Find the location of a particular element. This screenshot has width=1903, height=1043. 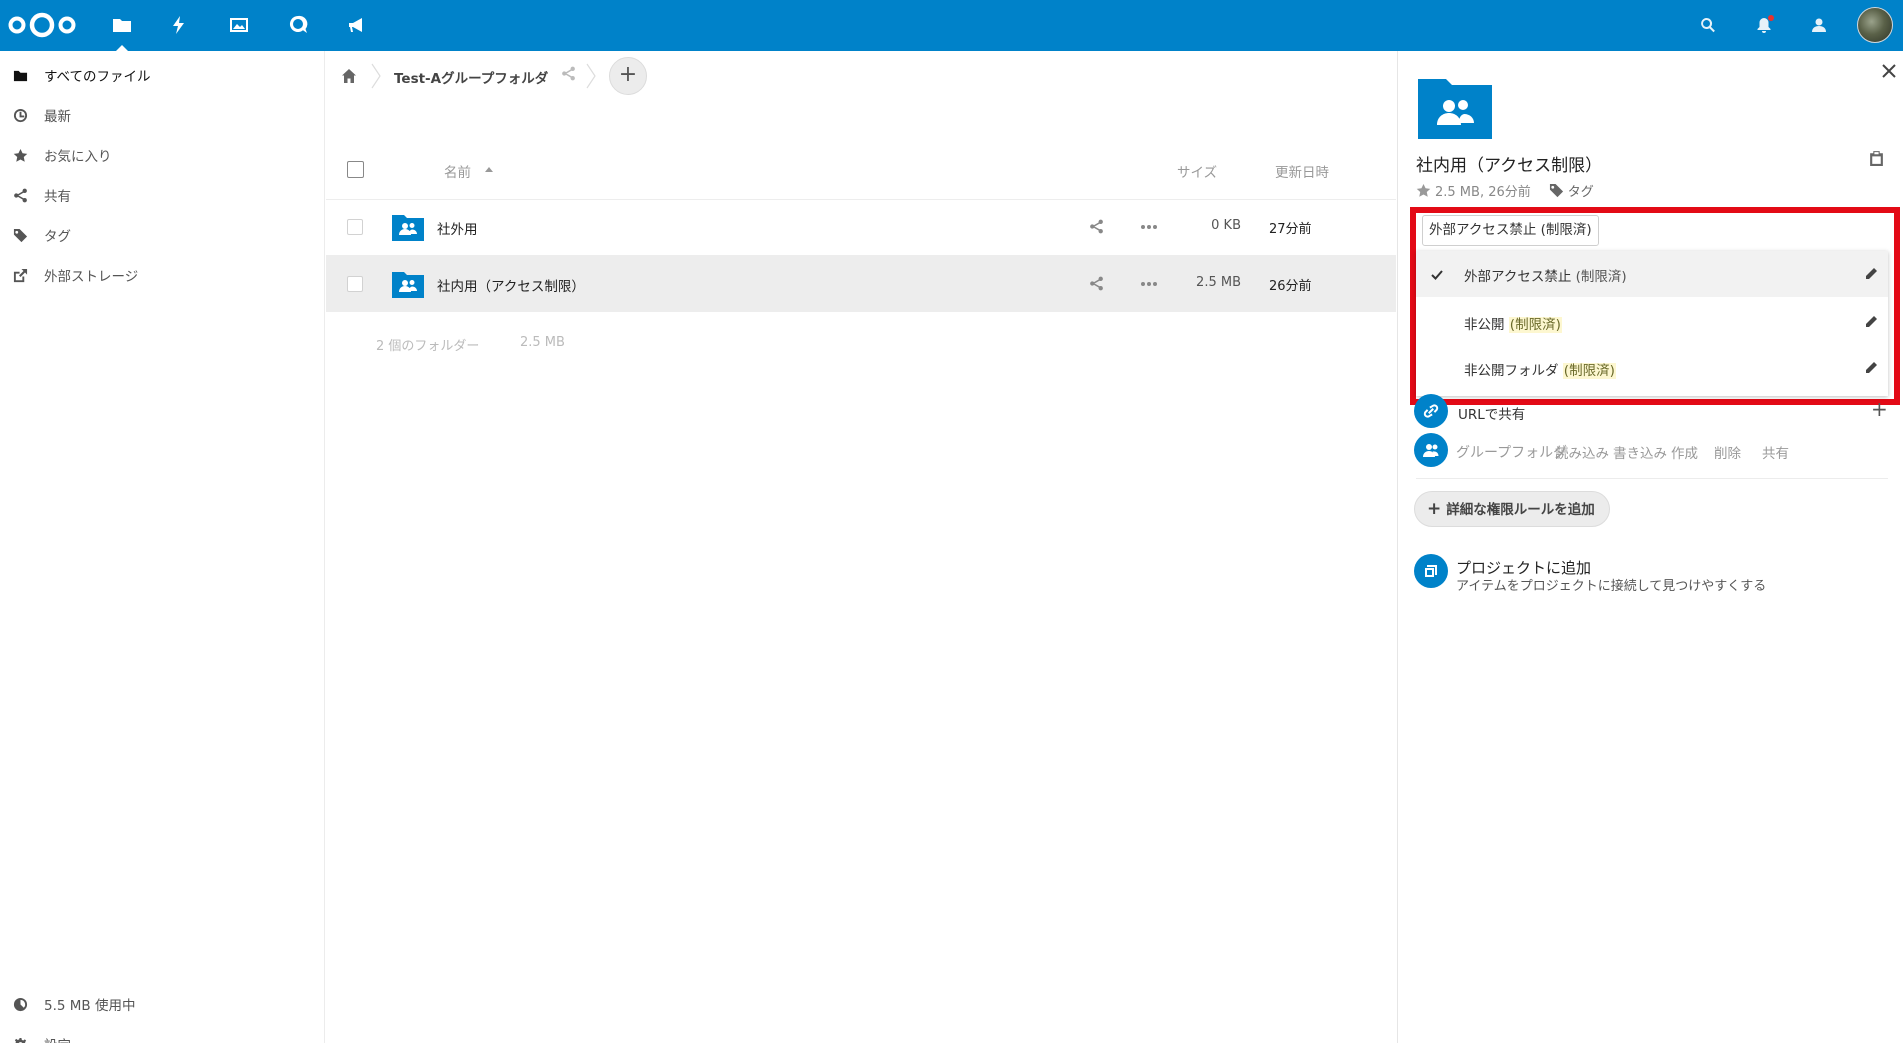

photos-app-icon is located at coordinates (239, 25).